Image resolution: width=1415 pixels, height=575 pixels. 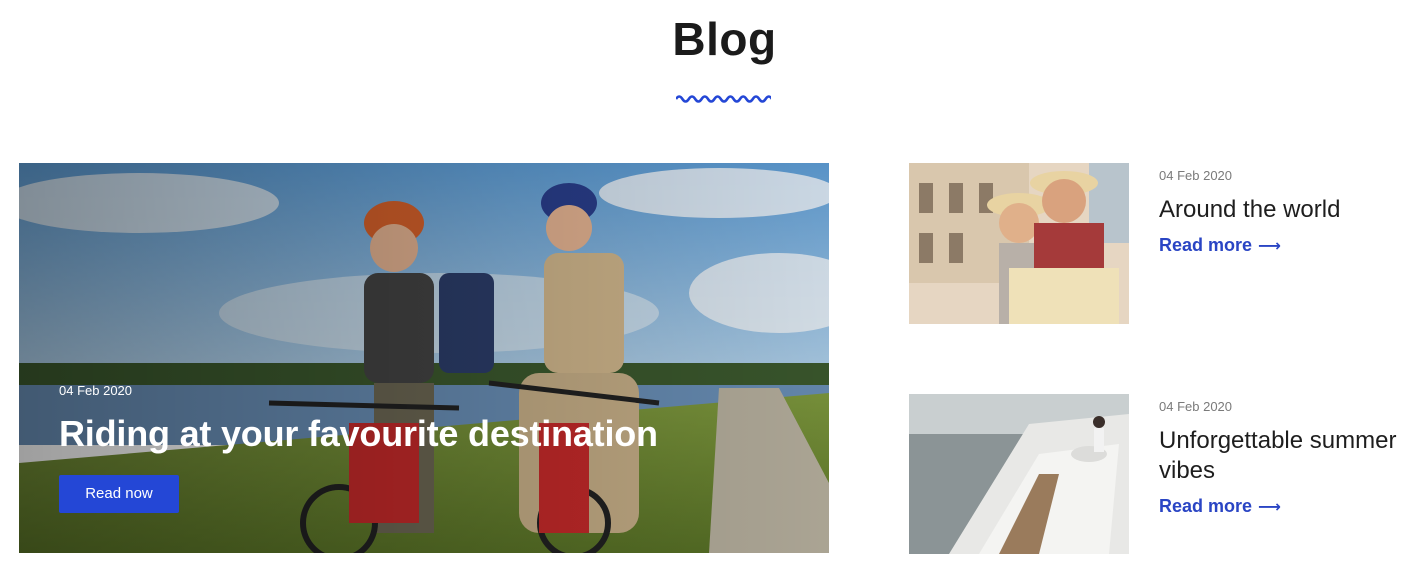 What do you see at coordinates (96, 390) in the screenshot?
I see `featured-date: 04 Feb 2020` at bounding box center [96, 390].